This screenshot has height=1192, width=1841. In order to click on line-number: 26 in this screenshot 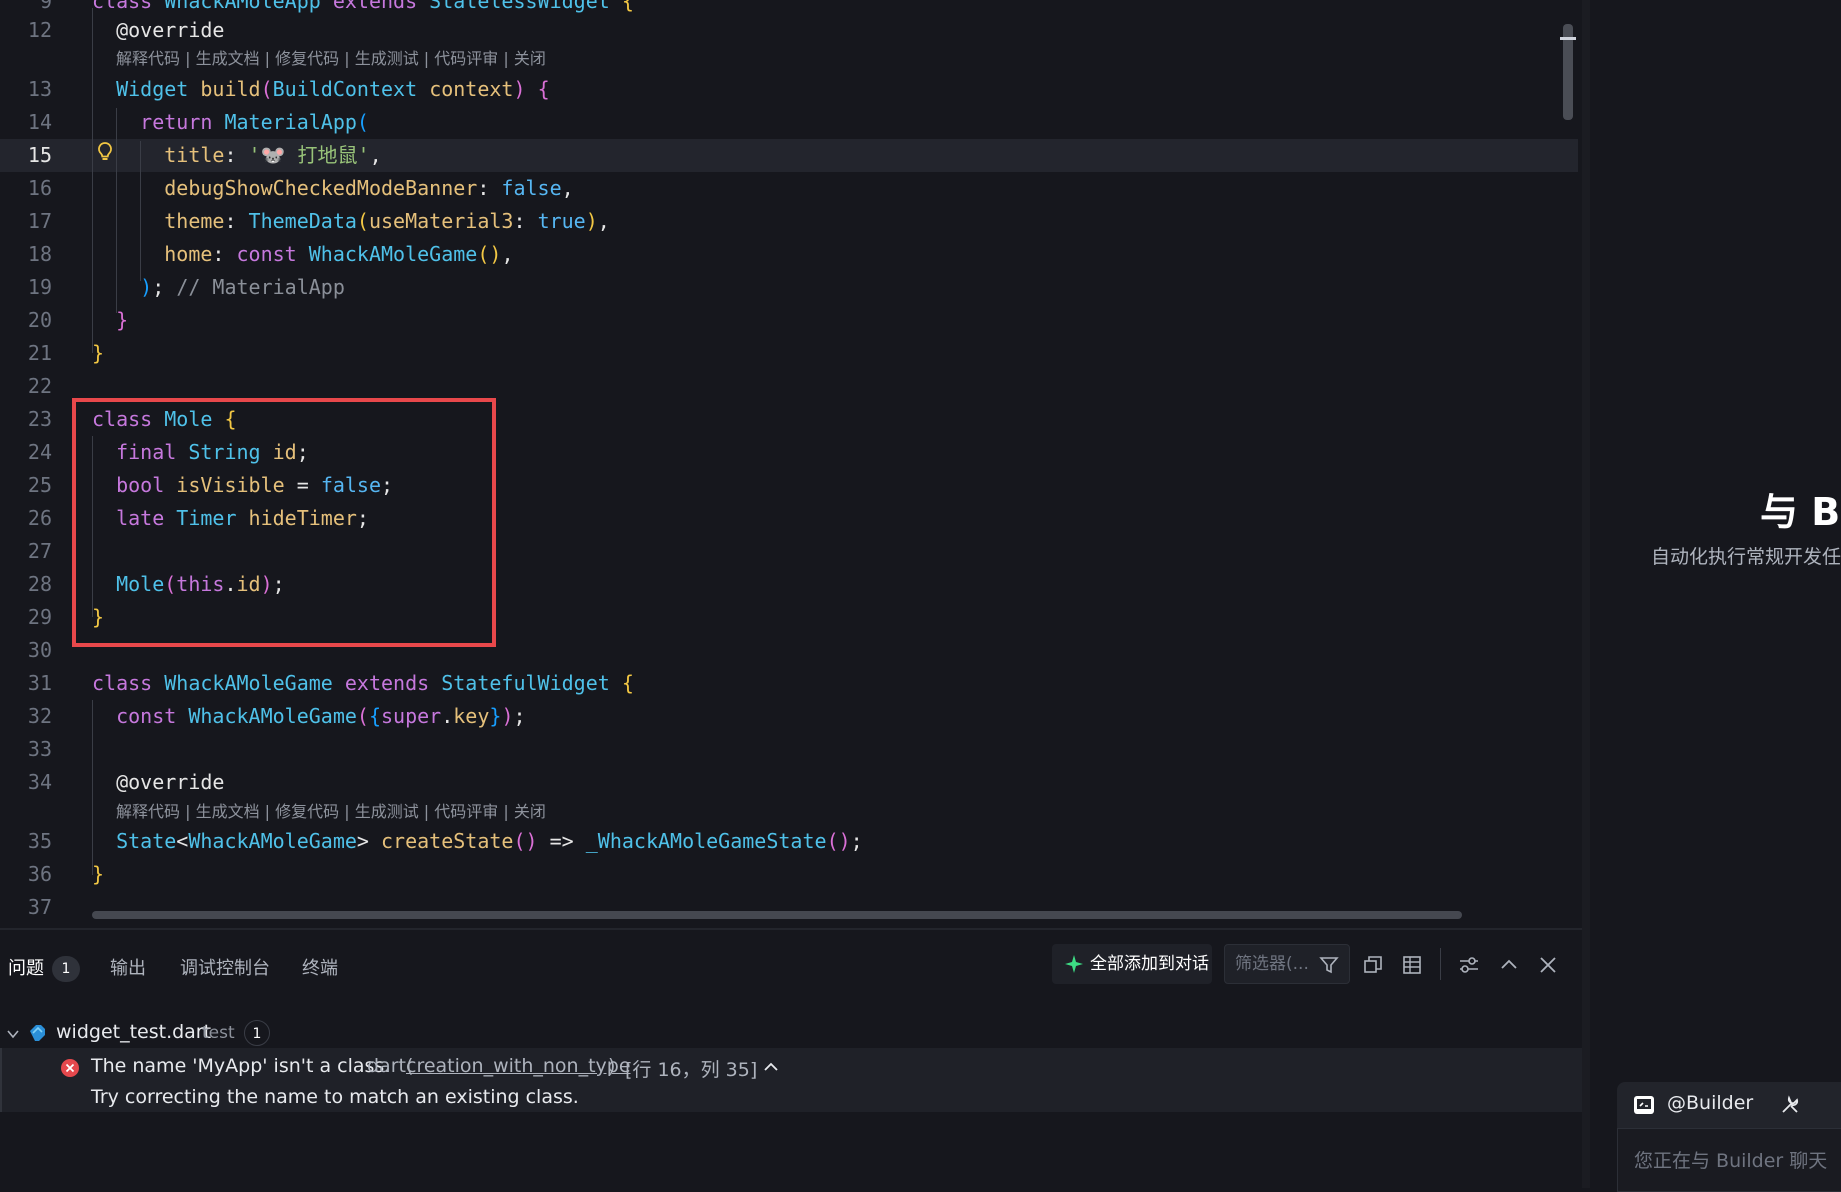, I will do `click(39, 518)`.